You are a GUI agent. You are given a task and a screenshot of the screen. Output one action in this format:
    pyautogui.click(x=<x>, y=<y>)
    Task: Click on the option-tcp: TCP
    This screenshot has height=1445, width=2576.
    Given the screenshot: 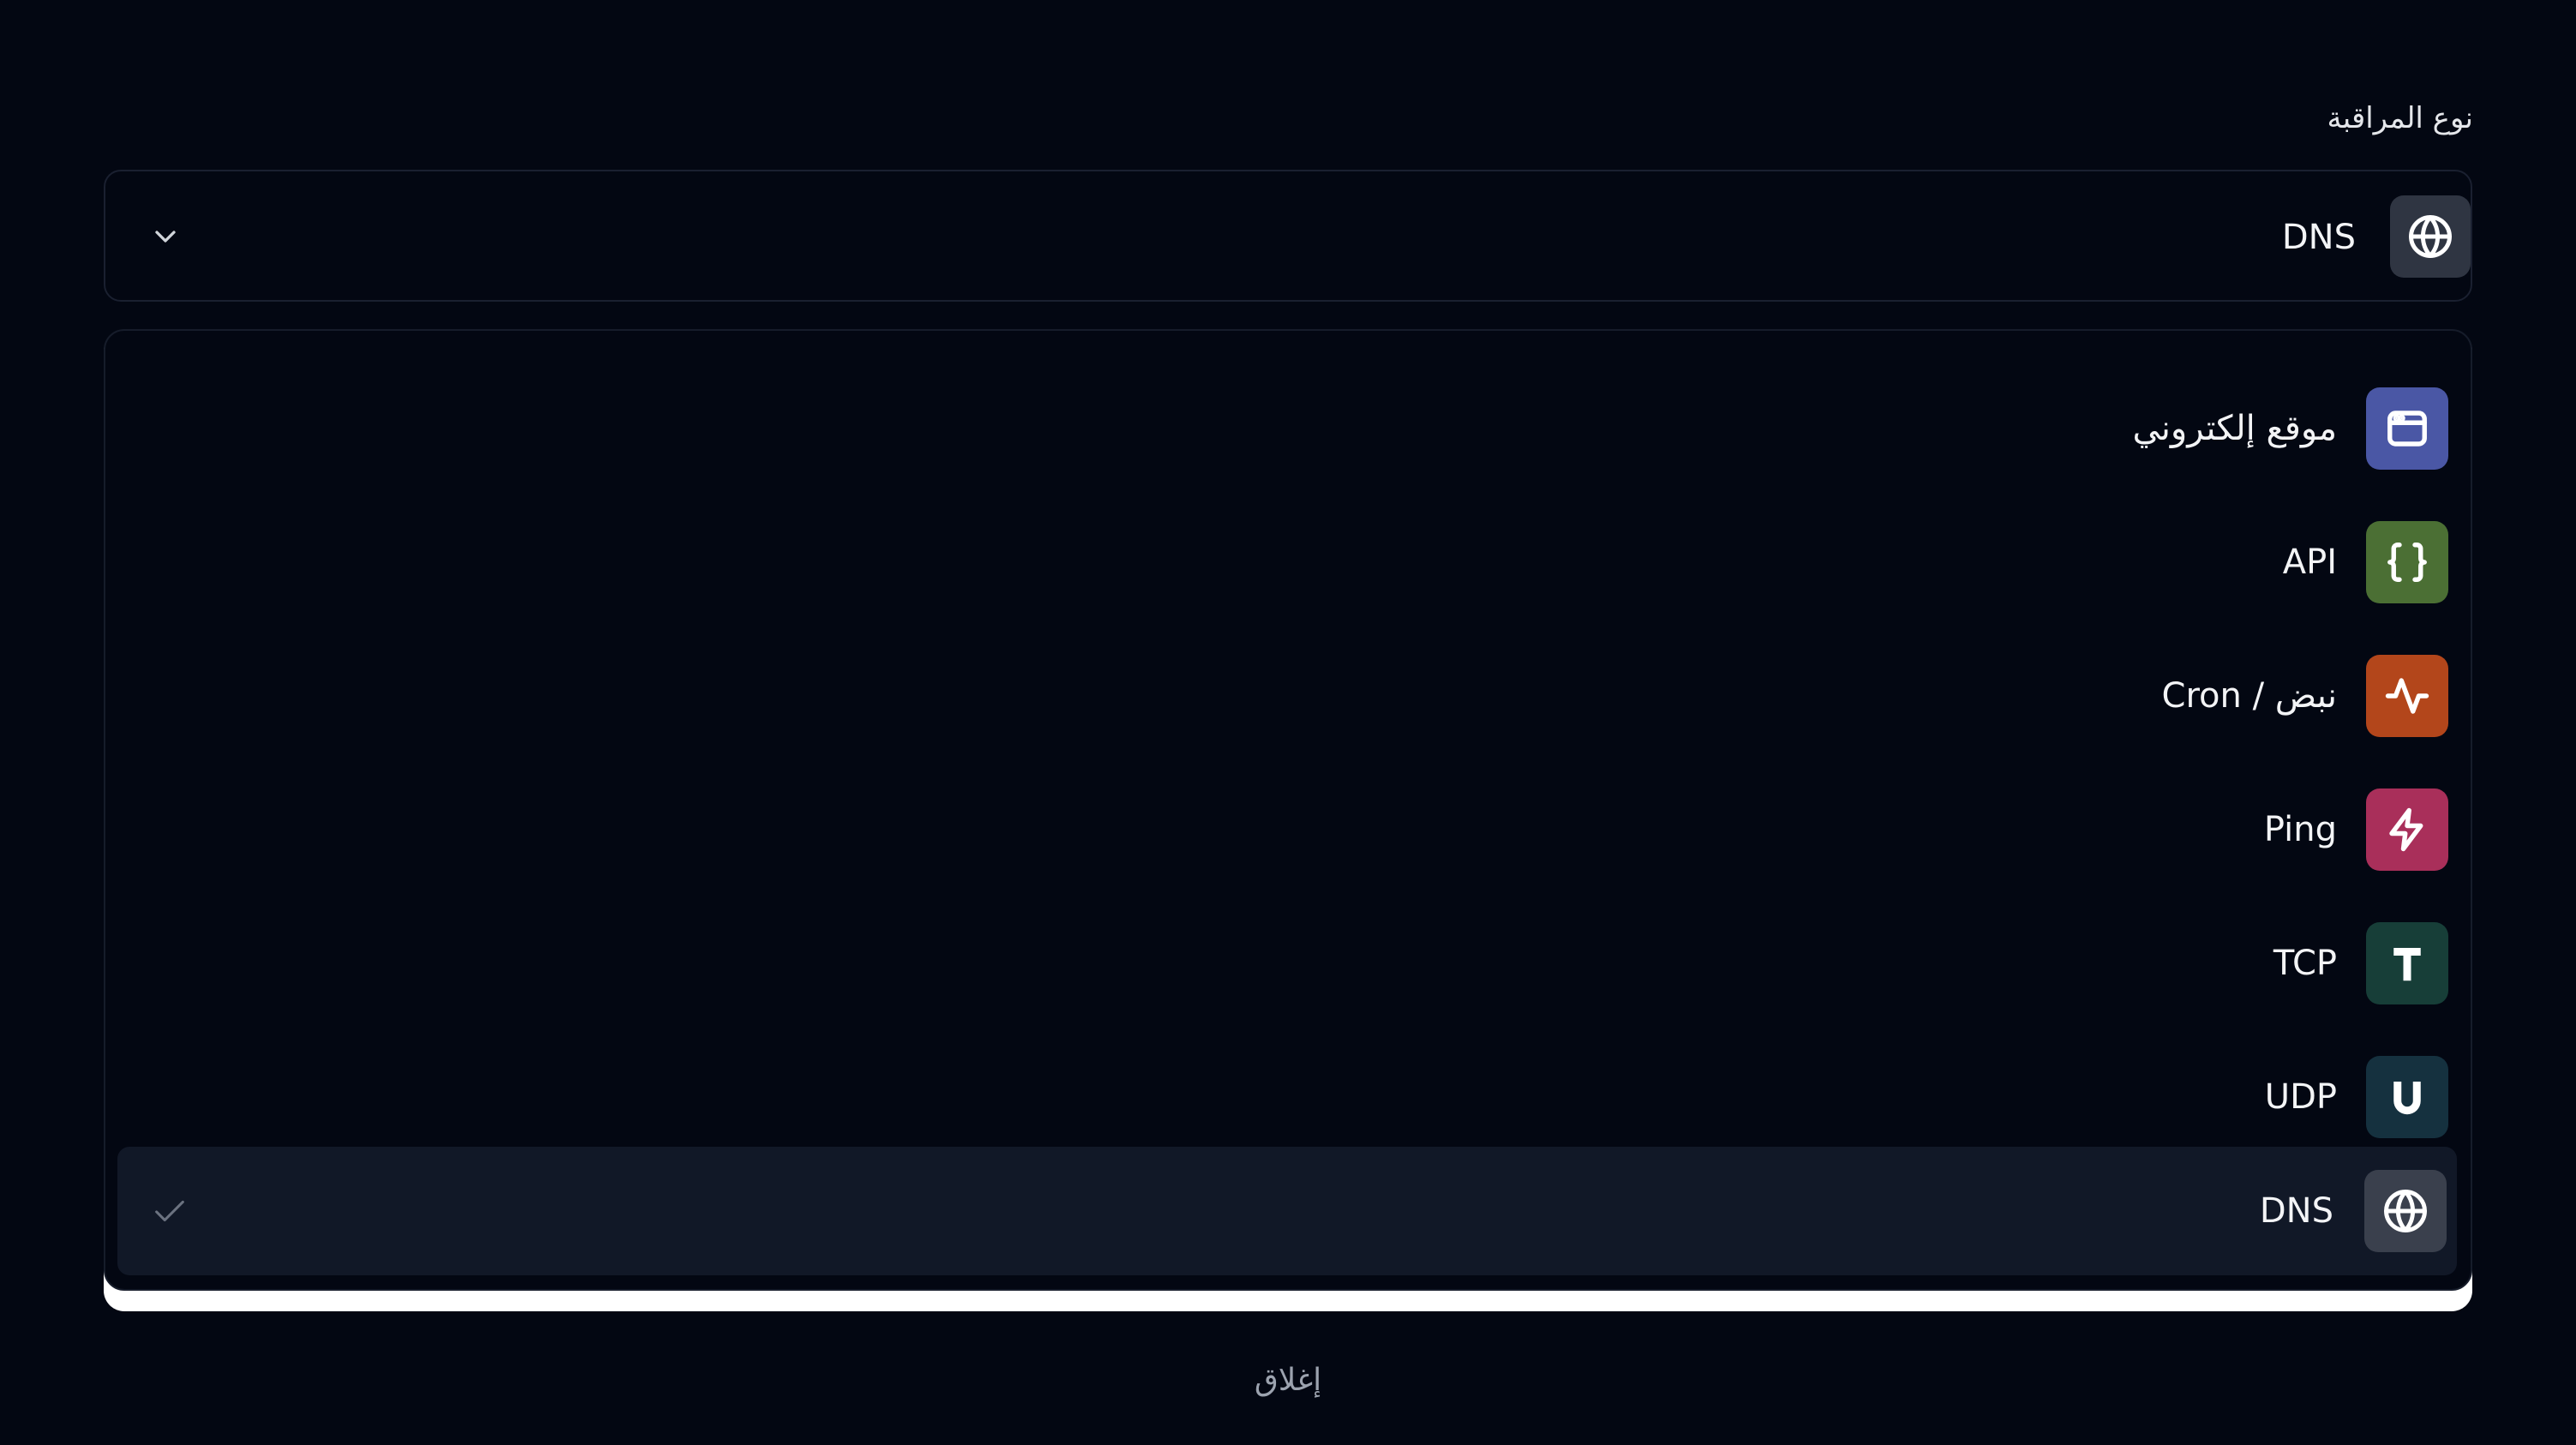 What is the action you would take?
    pyautogui.click(x=1291, y=963)
    